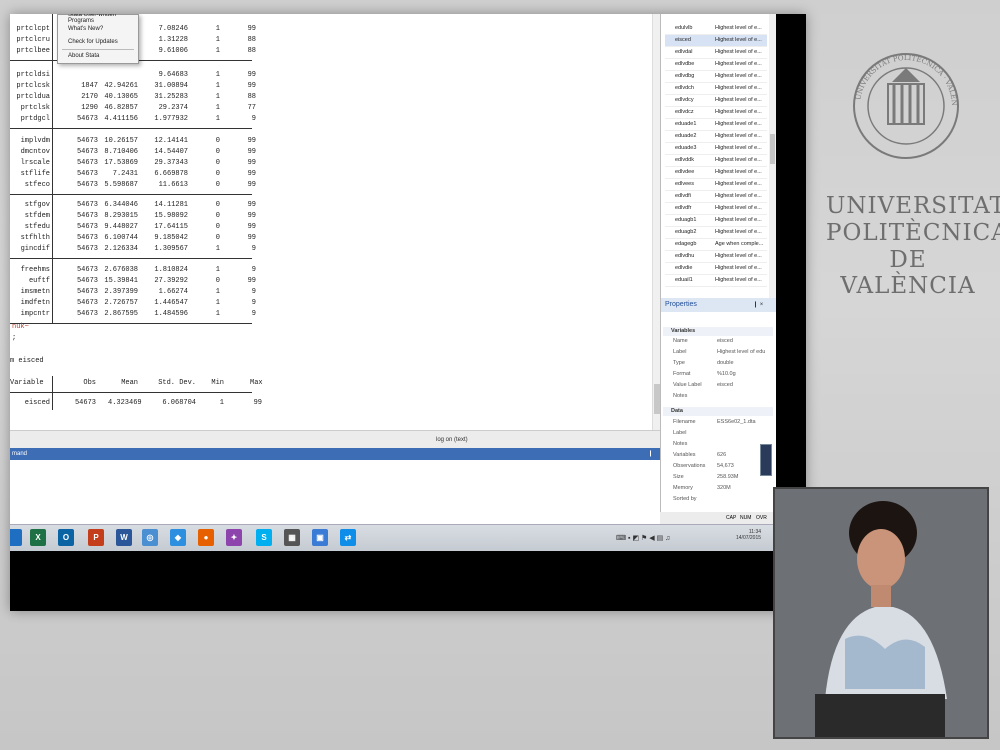 The image size is (1000, 750). What do you see at coordinates (27, 383) in the screenshot?
I see `summary-header-cell: Variable` at bounding box center [27, 383].